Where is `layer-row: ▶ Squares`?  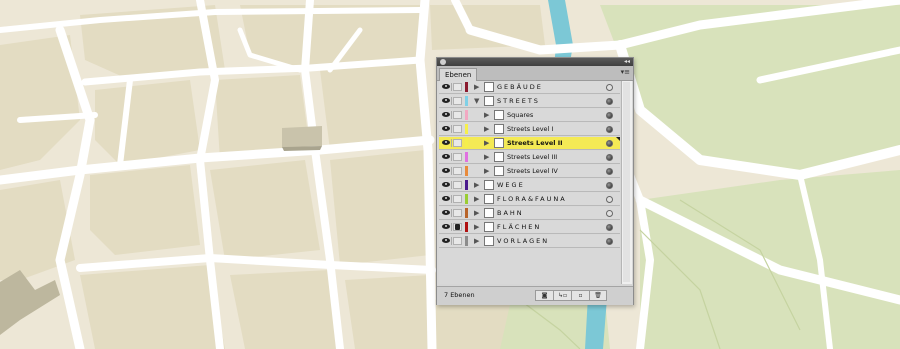
layer-row: ▶ Squares is located at coordinates (529, 115).